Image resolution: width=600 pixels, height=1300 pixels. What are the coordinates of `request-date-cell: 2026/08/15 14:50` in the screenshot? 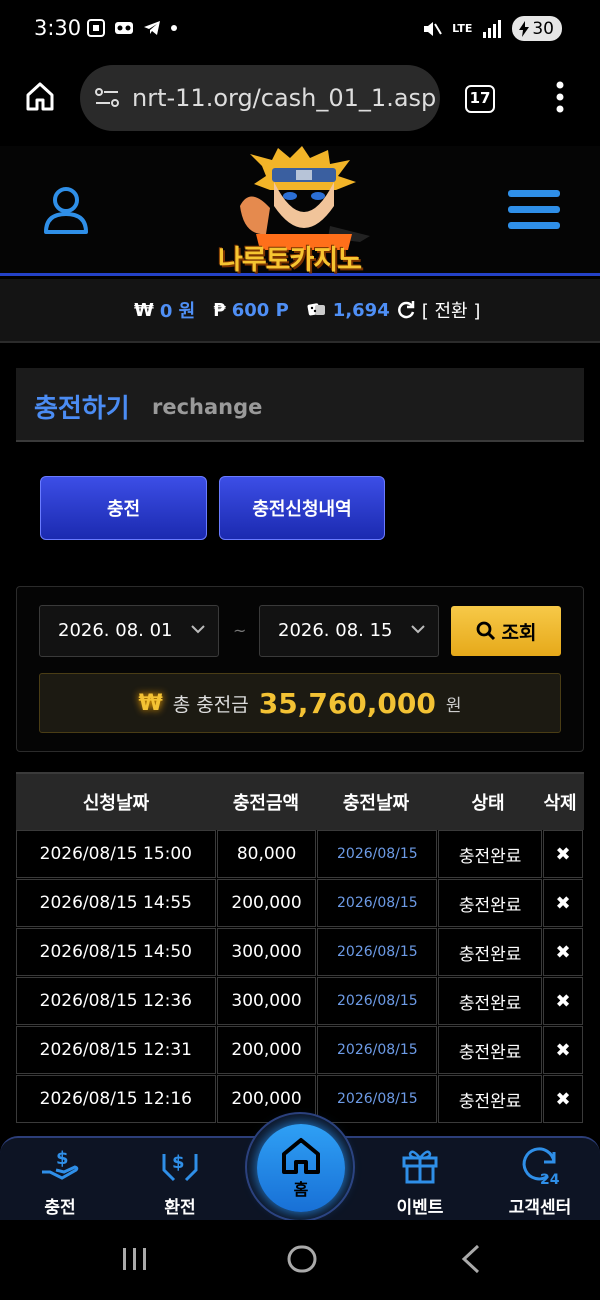 It's located at (116, 952).